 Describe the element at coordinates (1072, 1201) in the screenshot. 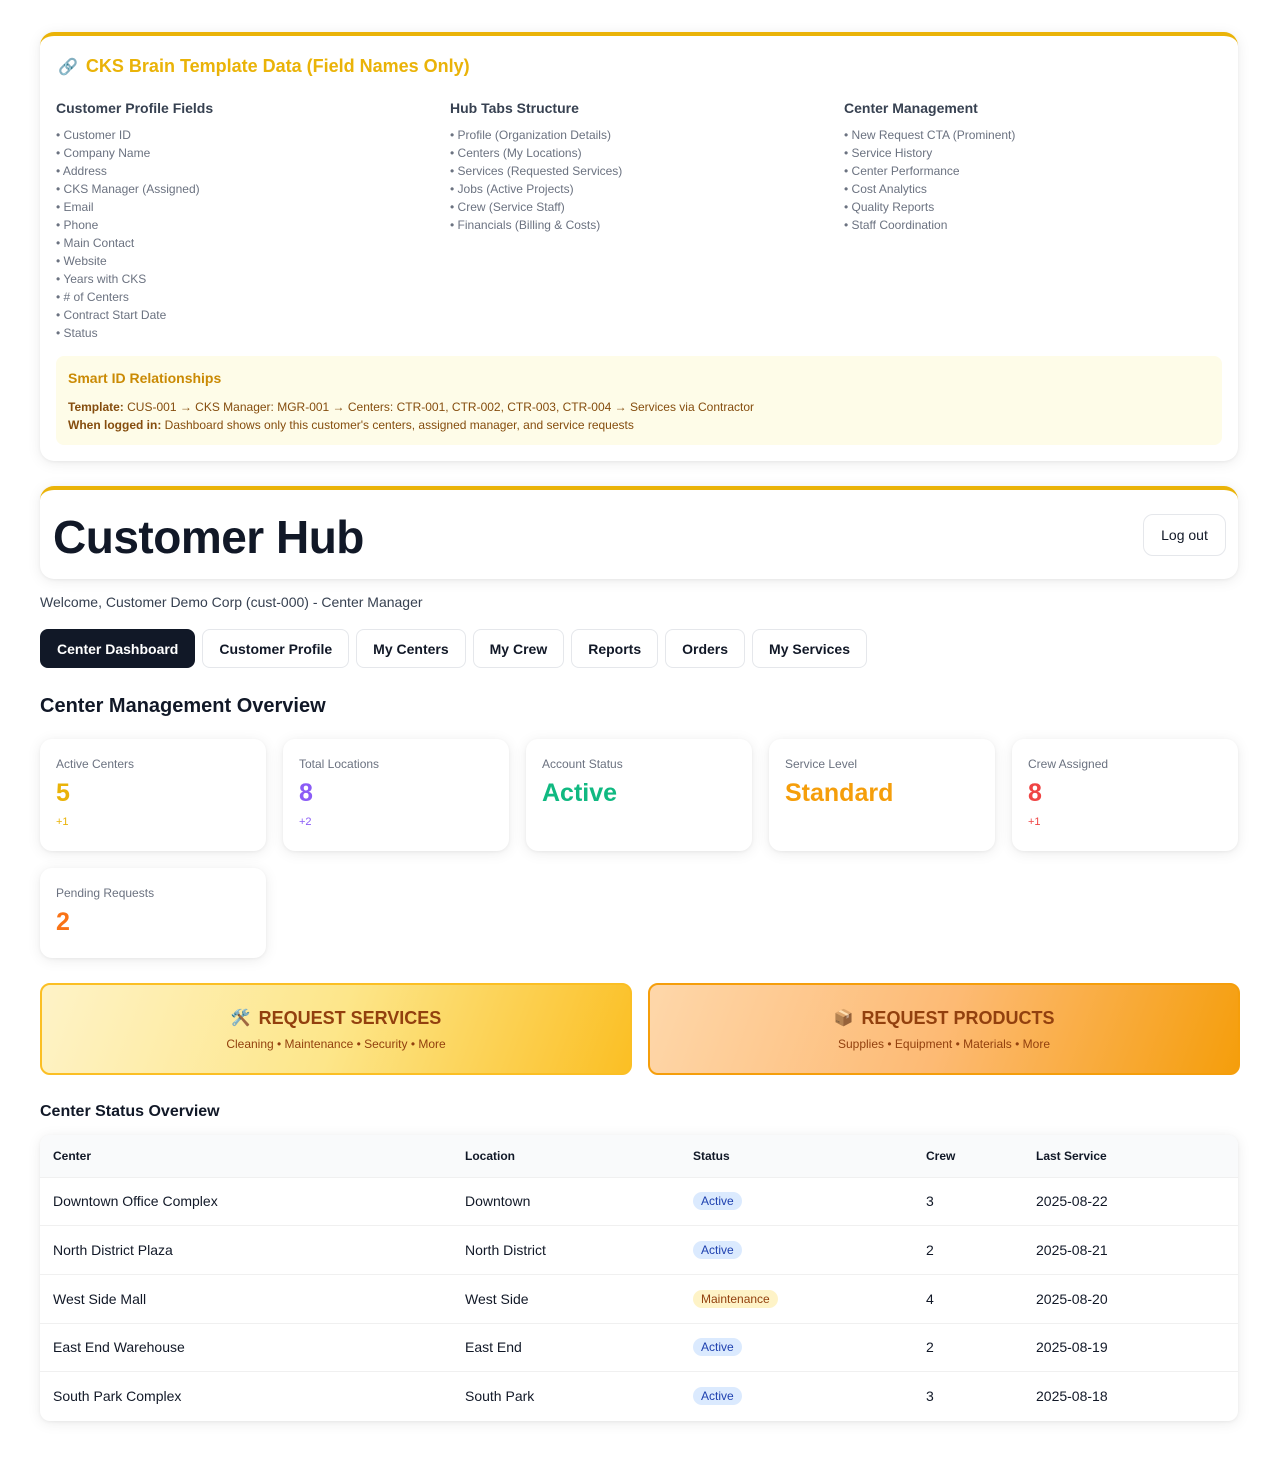

I see `cell-last-service: 2025-08-22` at that location.